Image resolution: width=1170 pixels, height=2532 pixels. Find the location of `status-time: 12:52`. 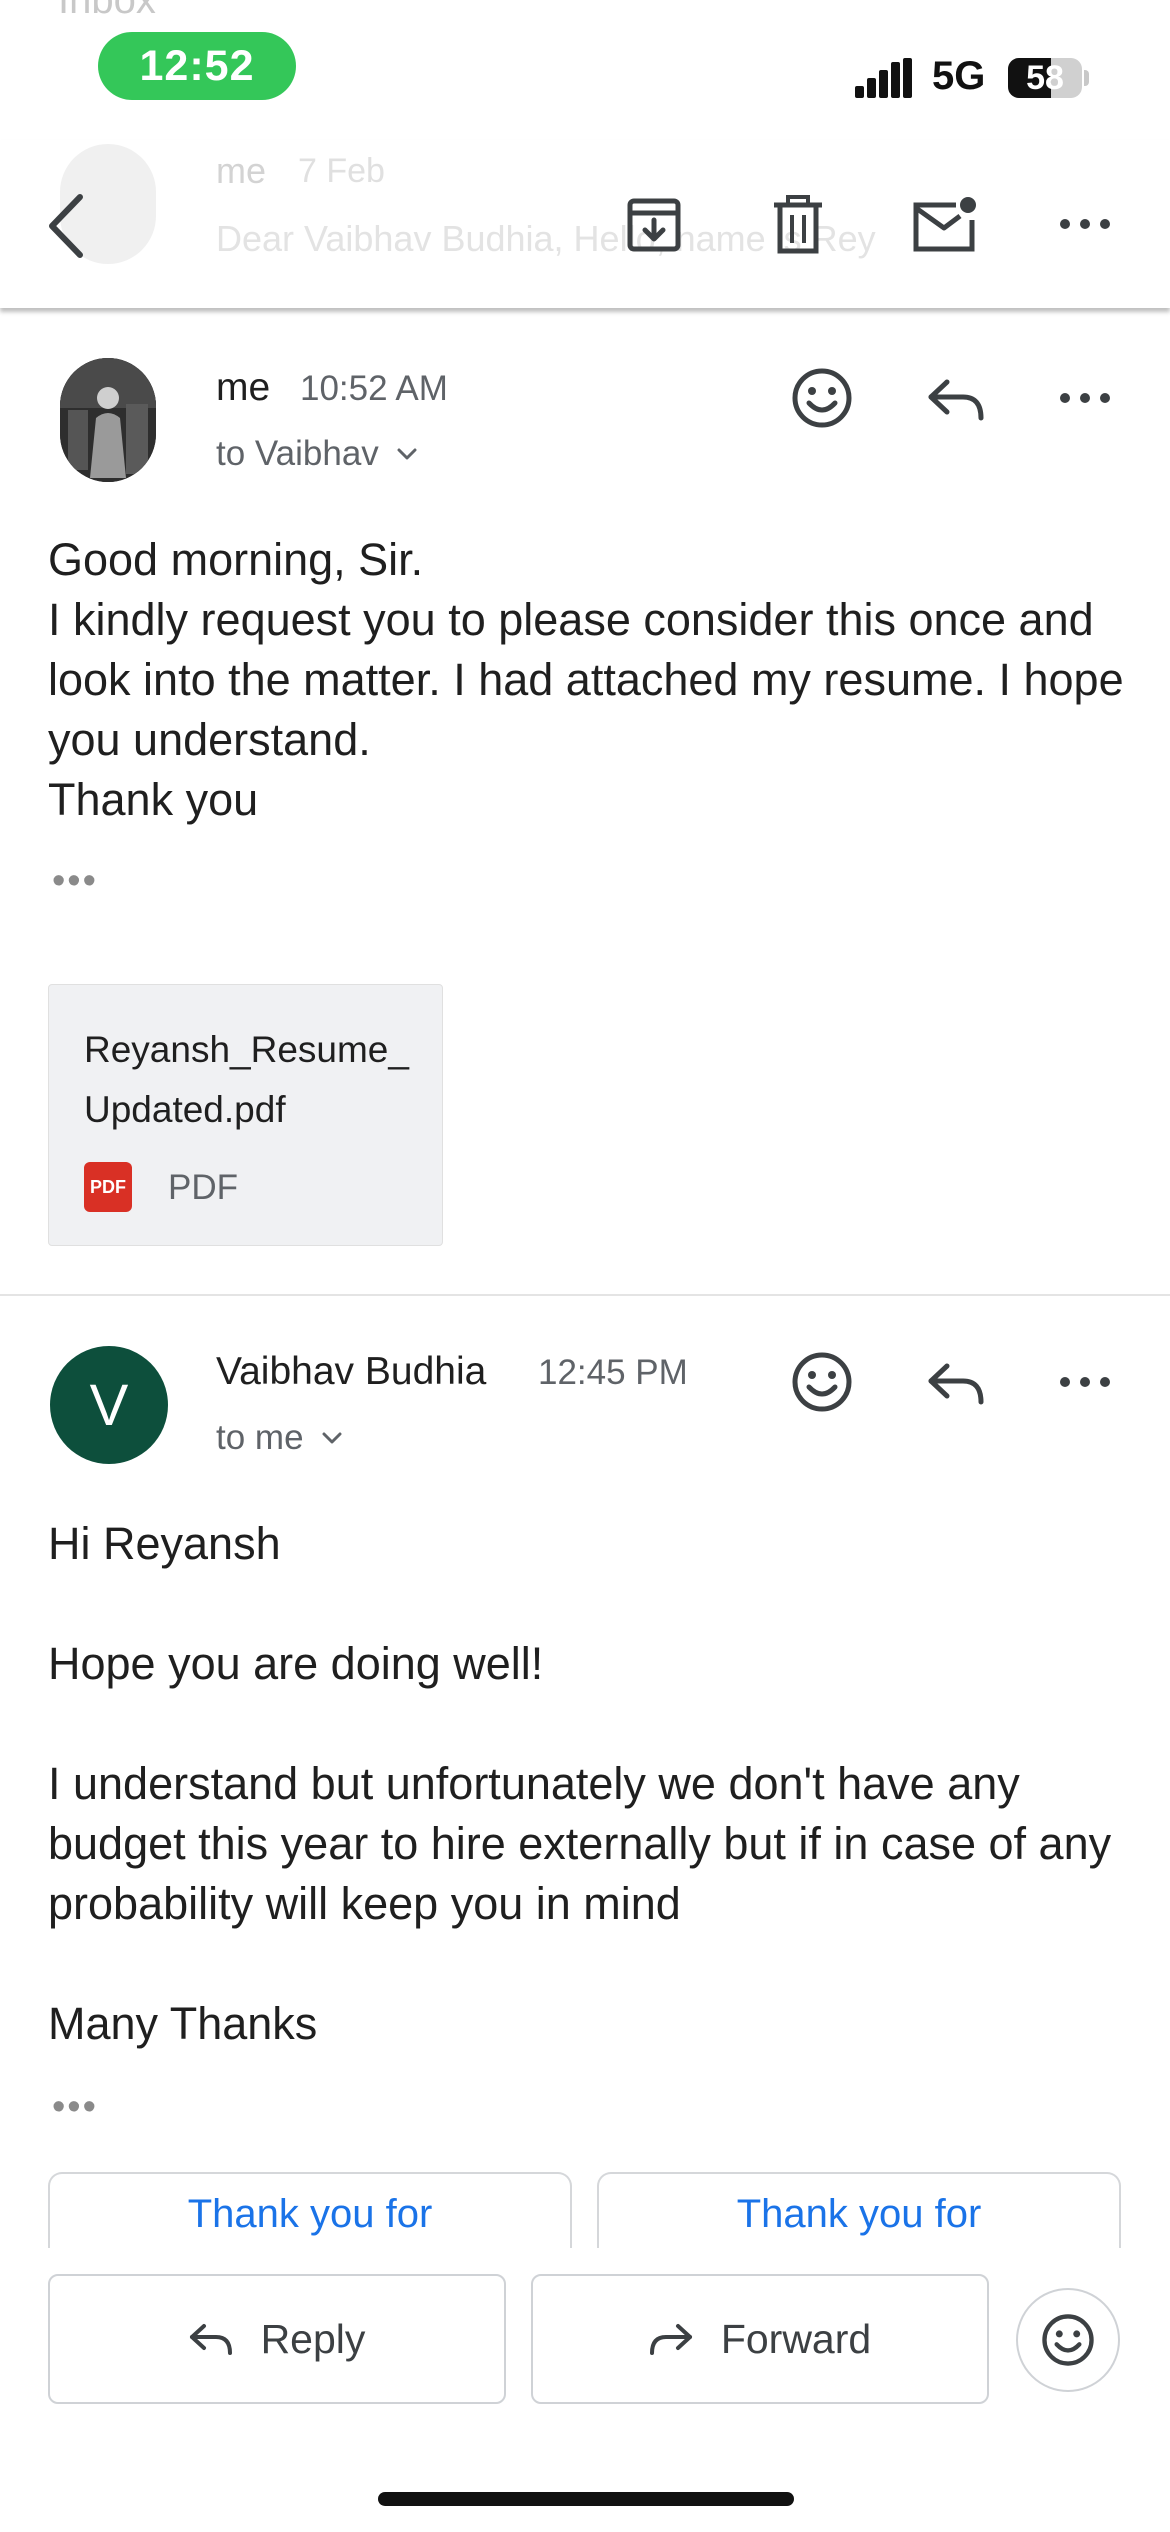

status-time: 12:52 is located at coordinates (197, 66).